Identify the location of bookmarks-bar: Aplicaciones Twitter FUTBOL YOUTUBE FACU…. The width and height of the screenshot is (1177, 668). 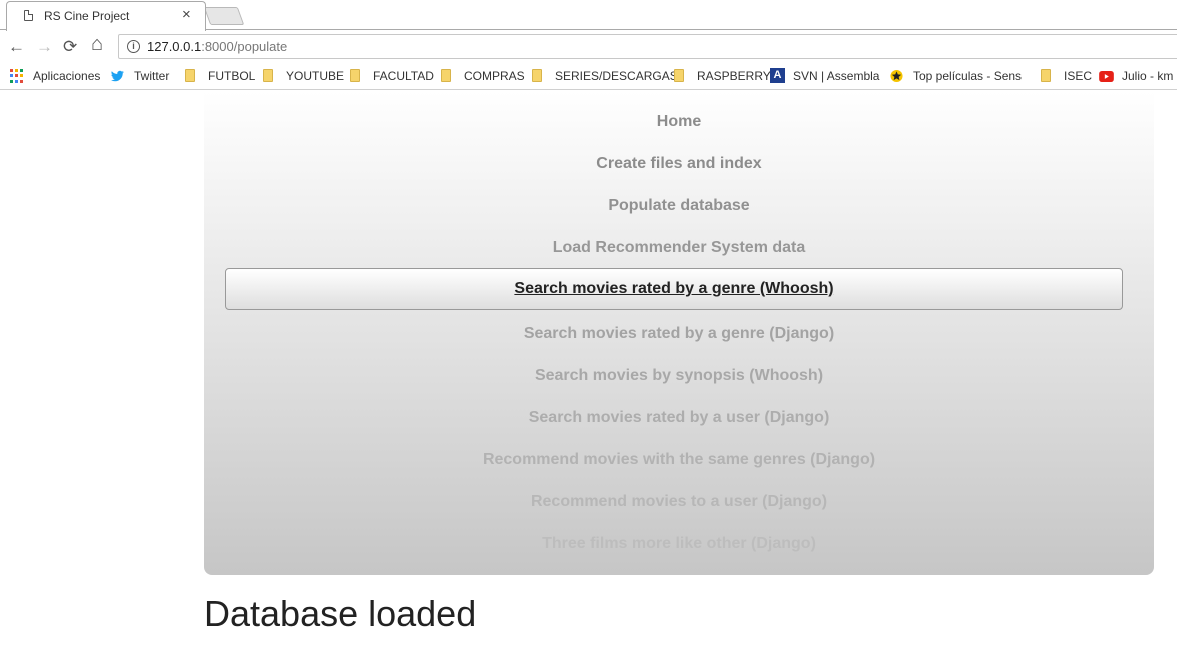
(588, 76).